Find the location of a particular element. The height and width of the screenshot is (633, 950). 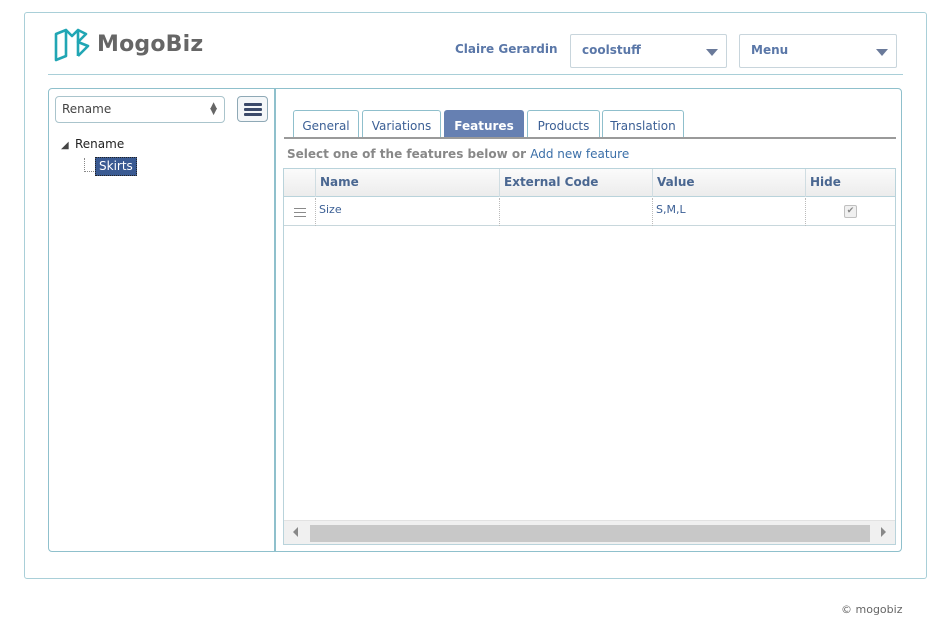

features-prompt-text: Select one of the features below or is located at coordinates (407, 154).